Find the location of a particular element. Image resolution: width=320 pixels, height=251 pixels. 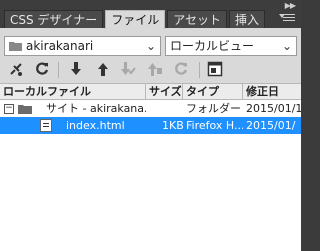

get-files-icon is located at coordinates (76, 70).